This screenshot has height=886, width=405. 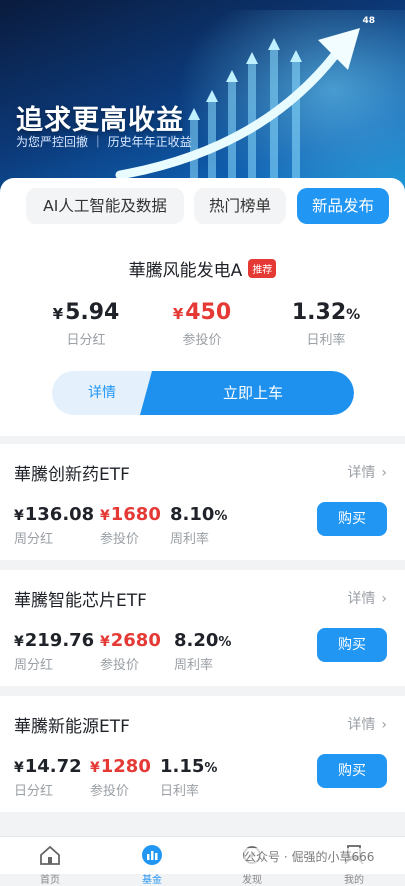 I want to click on stat-value: 5.94, so click(x=92, y=312).